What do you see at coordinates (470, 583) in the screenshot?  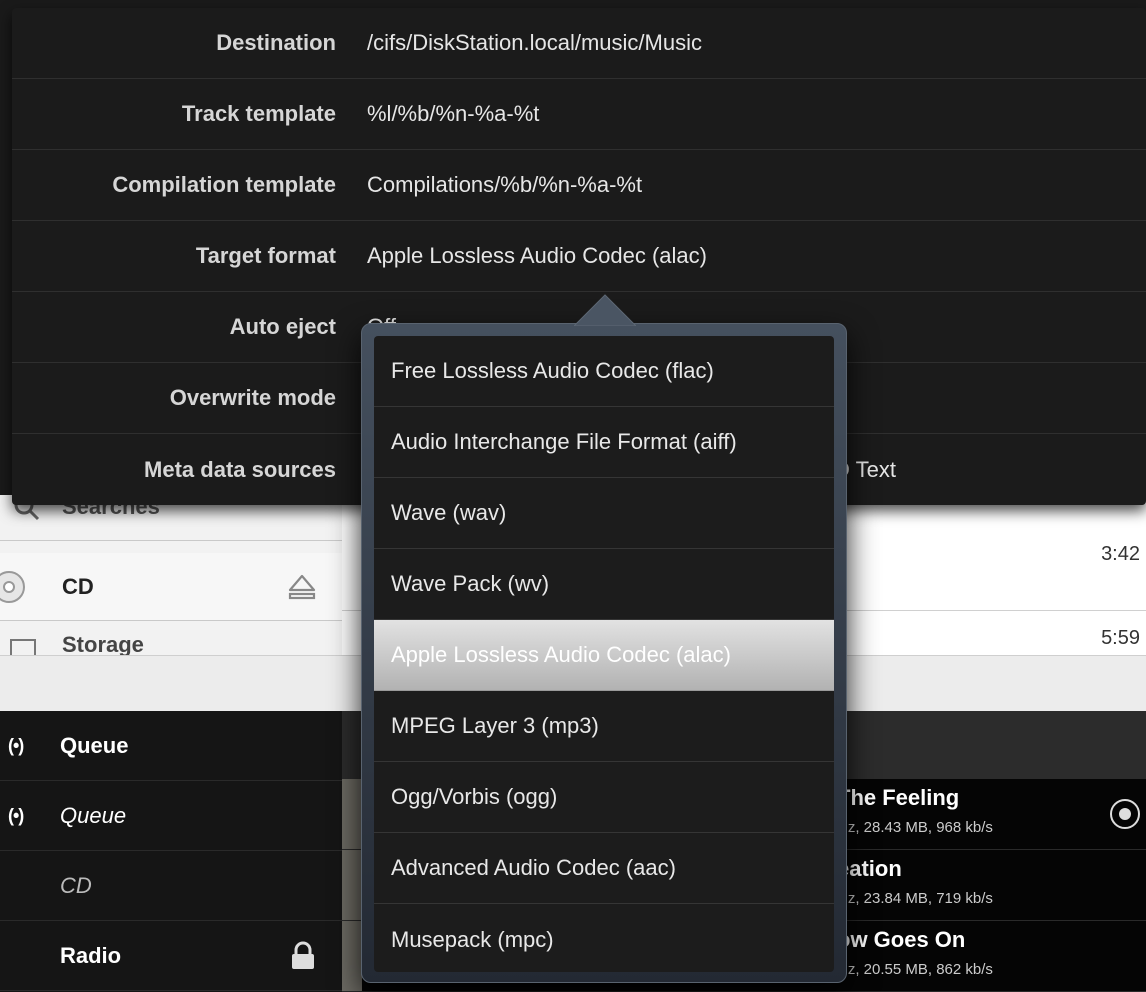 I see `format-option-label: Wave Pack (wv)` at bounding box center [470, 583].